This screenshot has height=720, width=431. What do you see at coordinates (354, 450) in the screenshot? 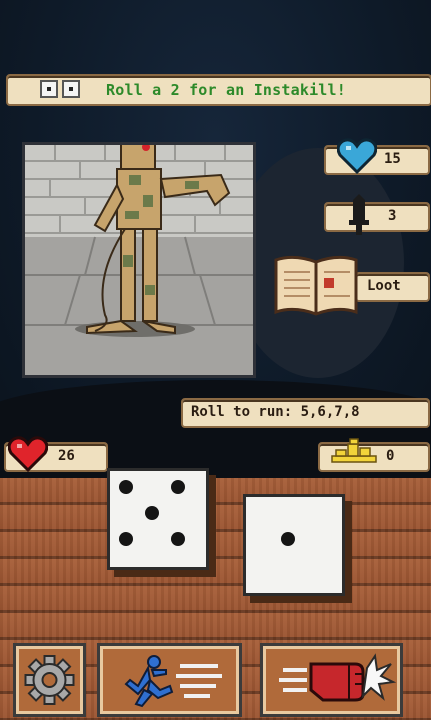
I see `gold-coins-icon` at bounding box center [354, 450].